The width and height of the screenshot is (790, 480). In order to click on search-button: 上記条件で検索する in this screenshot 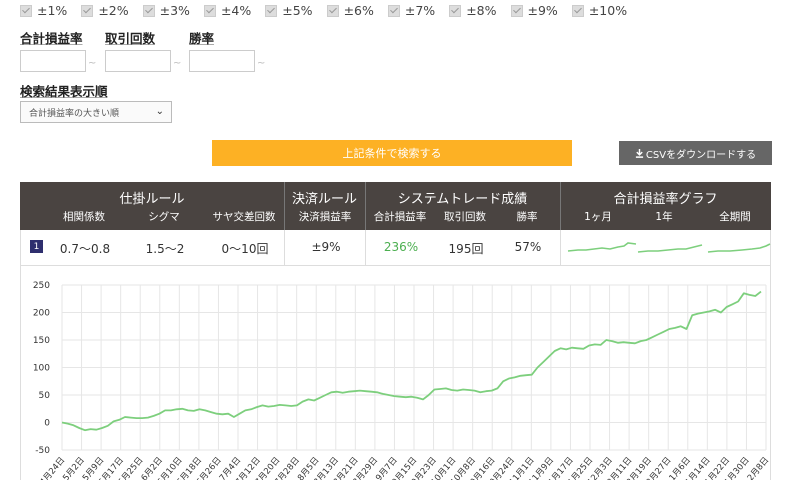, I will do `click(392, 153)`.